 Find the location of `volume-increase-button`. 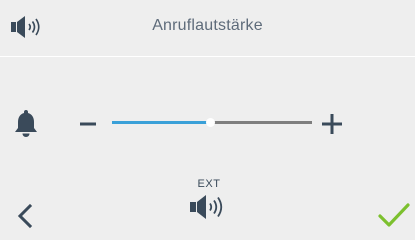

volume-increase-button is located at coordinates (333, 124).